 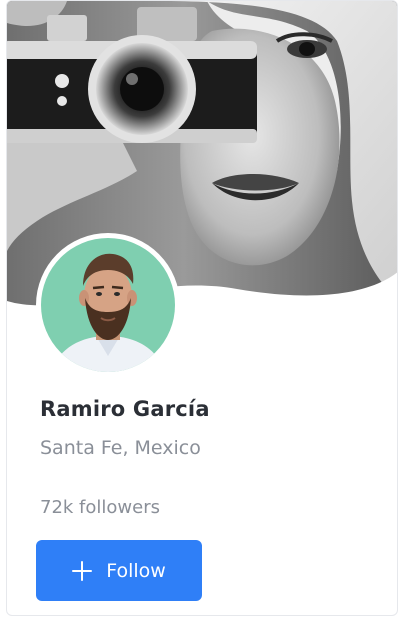 What do you see at coordinates (100, 507) in the screenshot?
I see `followers-count: 72k followers` at bounding box center [100, 507].